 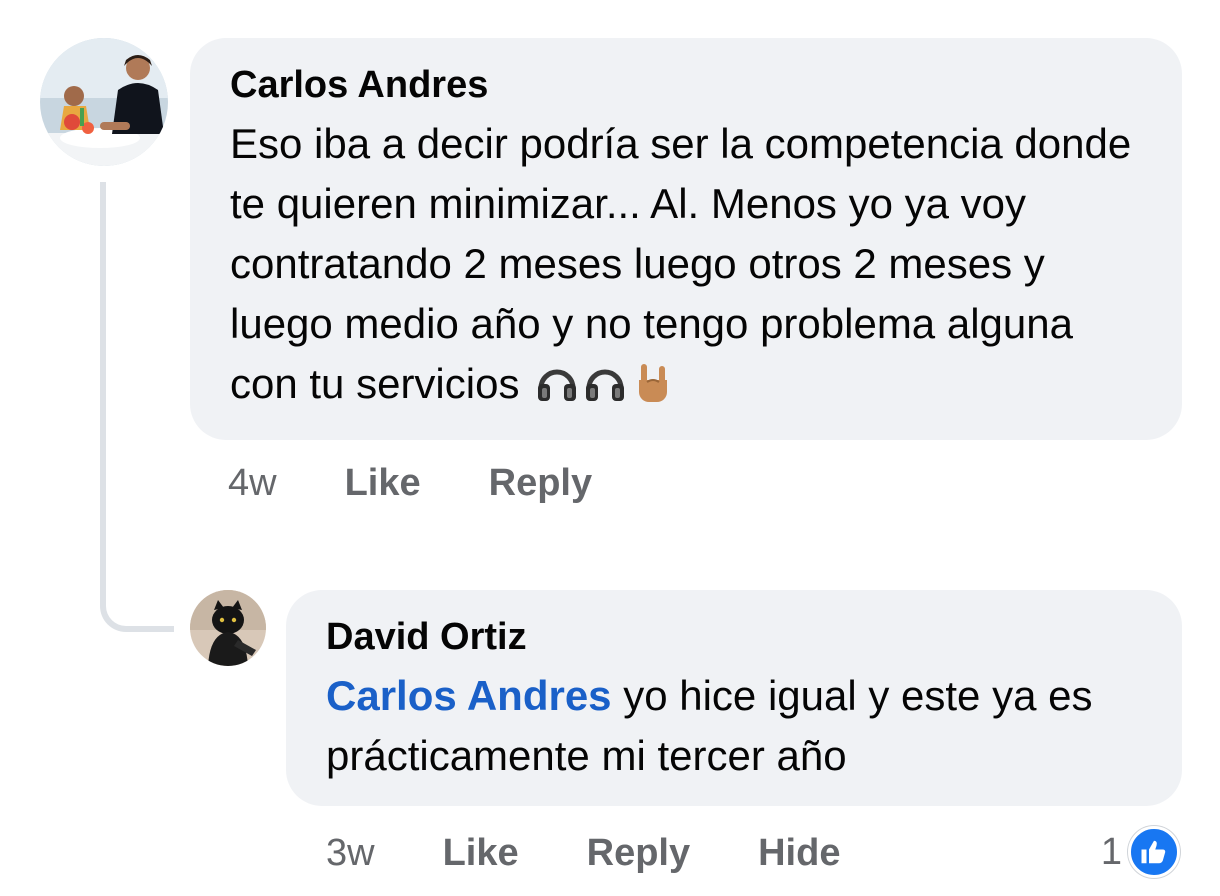 I want to click on reaction-count: 1, so click(x=1111, y=851).